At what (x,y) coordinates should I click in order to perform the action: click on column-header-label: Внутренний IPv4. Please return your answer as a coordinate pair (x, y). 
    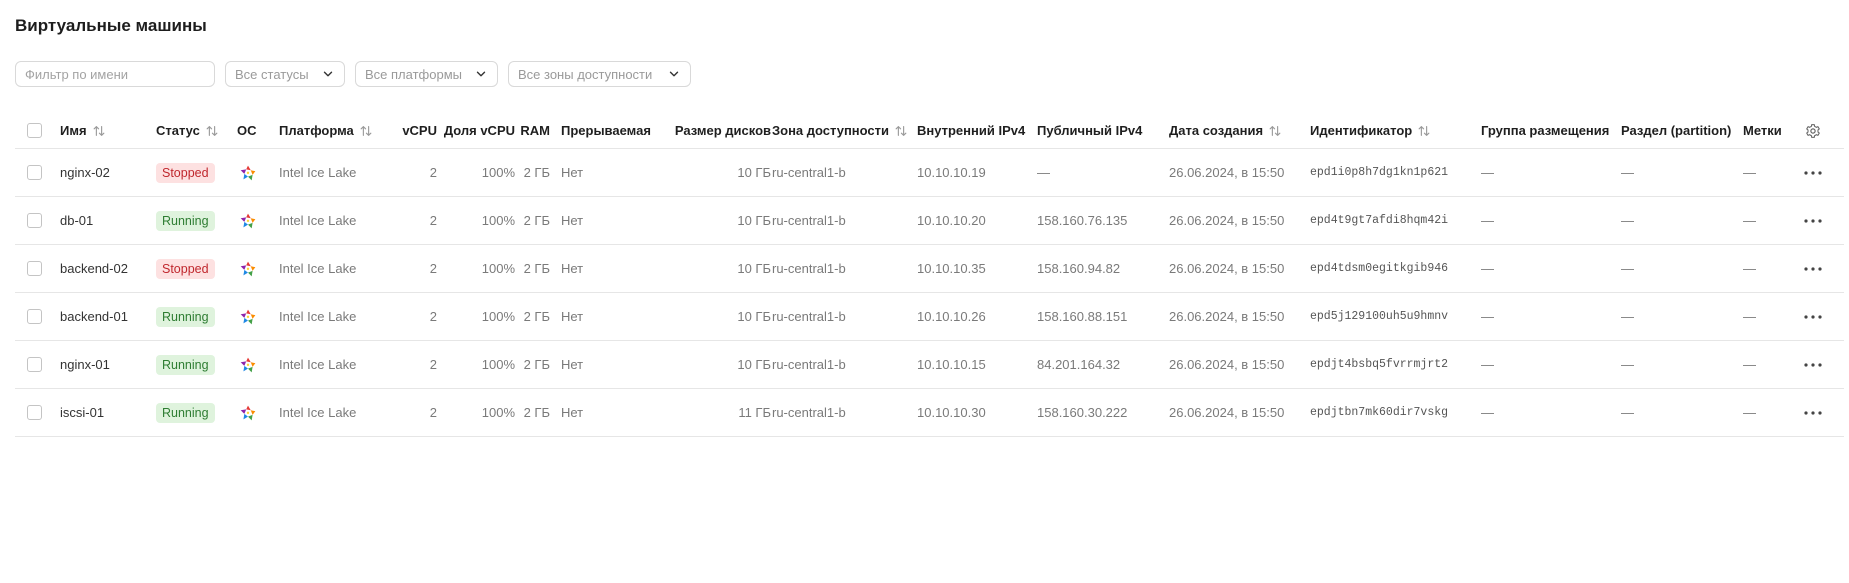
    Looking at the image, I should click on (971, 130).